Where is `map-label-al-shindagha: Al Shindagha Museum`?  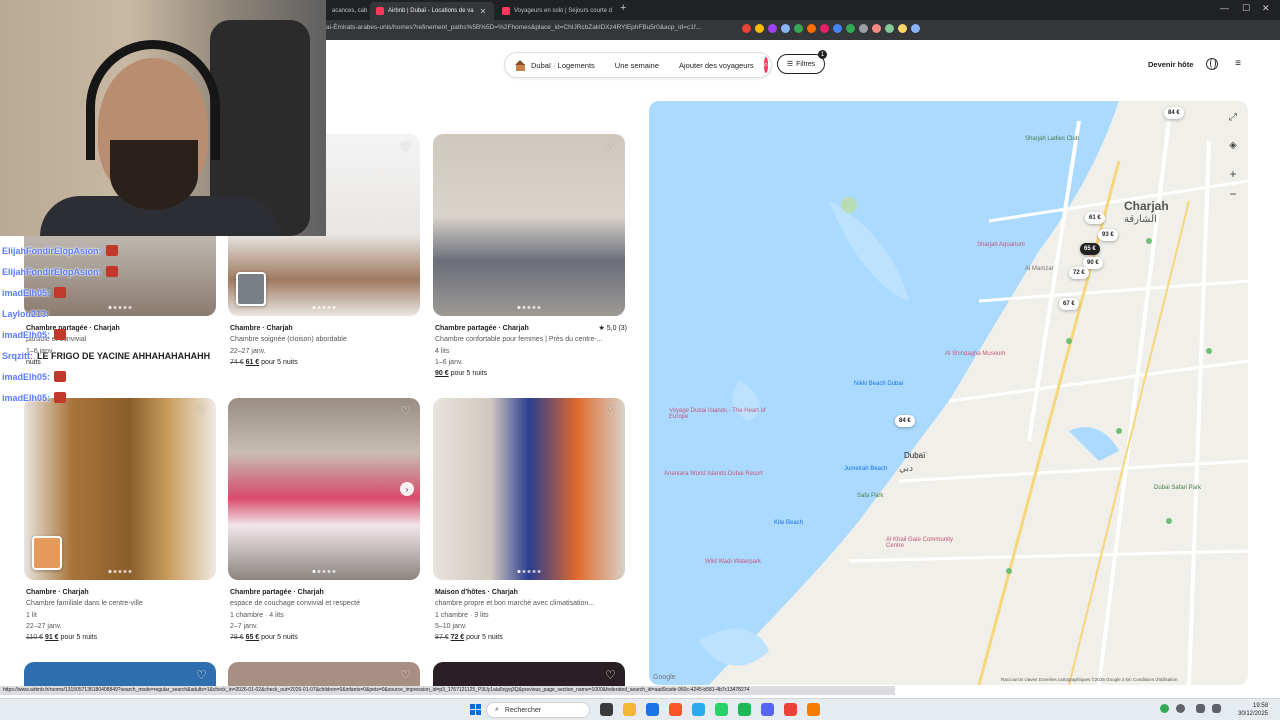
map-label-al-shindagha: Al Shindagha Museum is located at coordinates (975, 354).